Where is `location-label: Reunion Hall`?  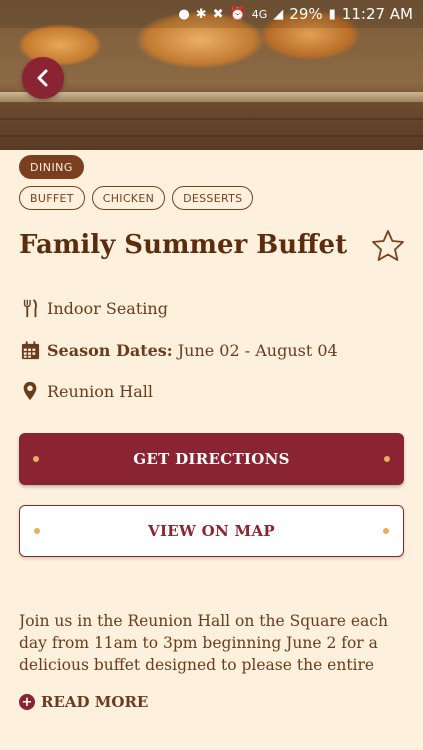 location-label: Reunion Hall is located at coordinates (100, 391).